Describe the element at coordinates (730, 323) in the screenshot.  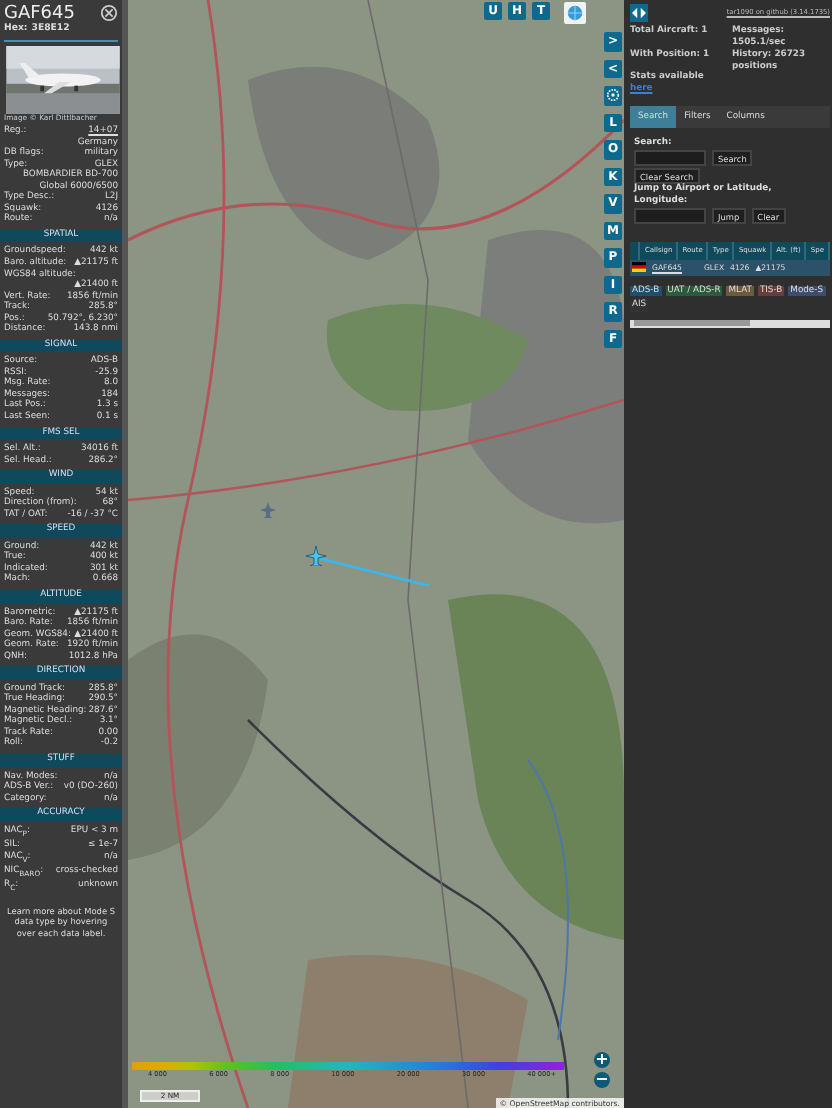
I see `scrollbar` at that location.